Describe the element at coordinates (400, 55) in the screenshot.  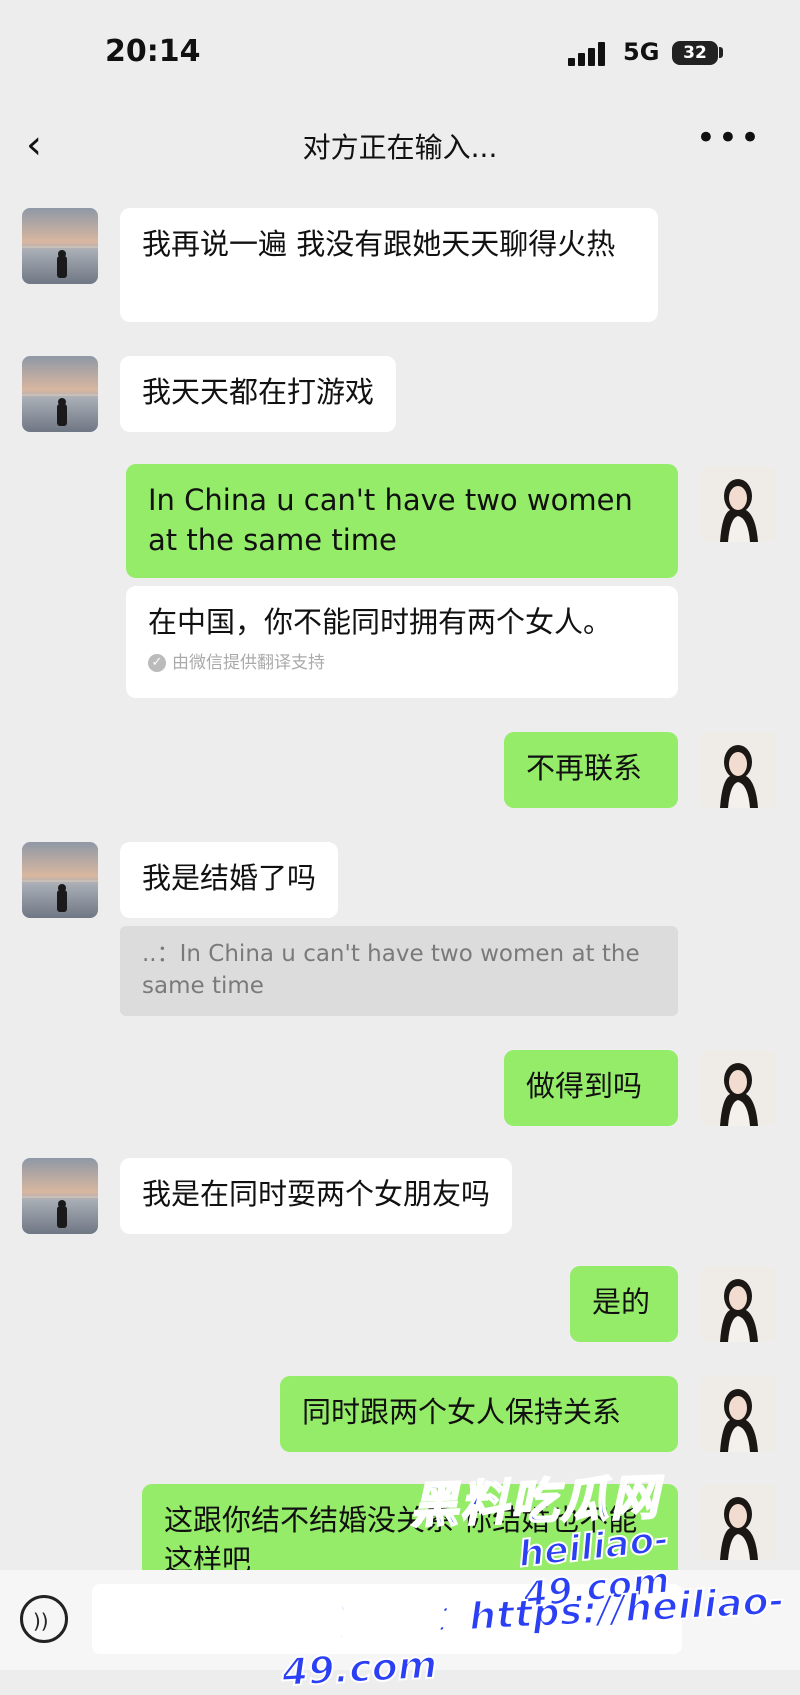
I see `status-bar: 20:14 5G 32` at that location.